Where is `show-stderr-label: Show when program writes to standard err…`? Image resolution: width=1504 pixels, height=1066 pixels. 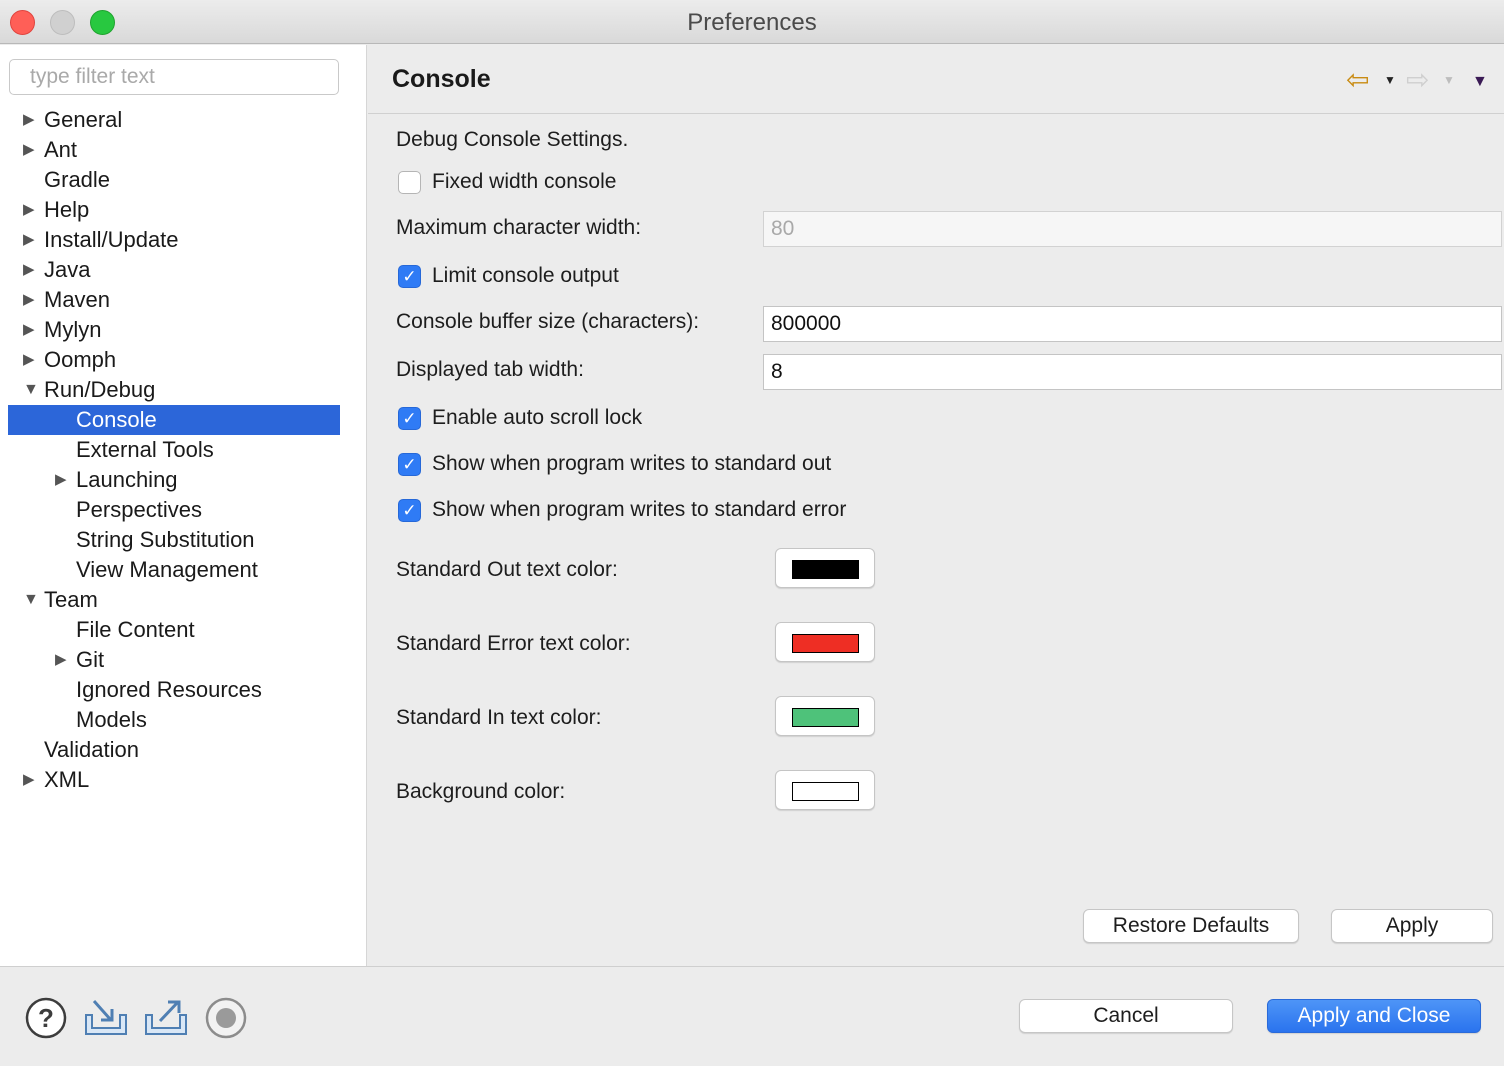
show-stderr-label: Show when program writes to standard err… is located at coordinates (639, 509).